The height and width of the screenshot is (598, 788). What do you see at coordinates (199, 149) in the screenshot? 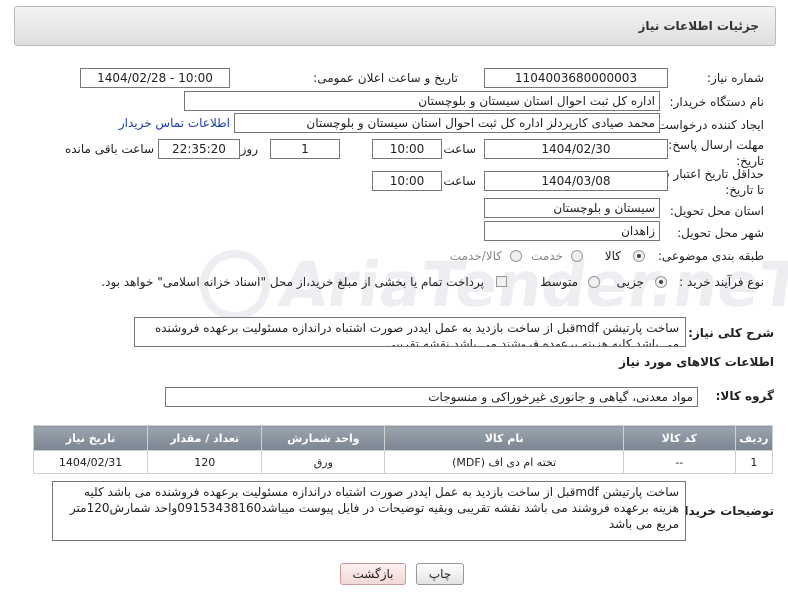
I see `remaining-time-field: 22:35:20` at bounding box center [199, 149].